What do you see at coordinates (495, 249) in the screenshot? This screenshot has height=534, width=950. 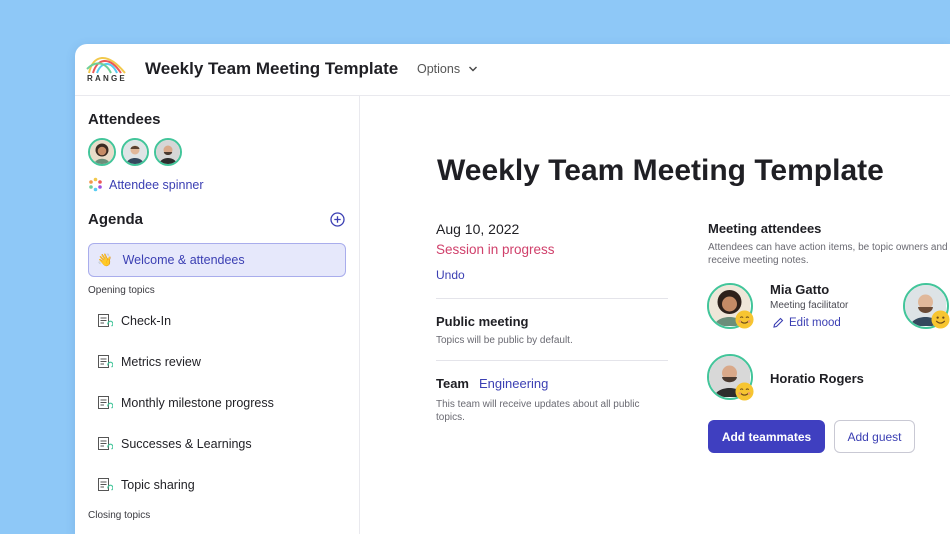 I see `session-status: Session in progress` at bounding box center [495, 249].